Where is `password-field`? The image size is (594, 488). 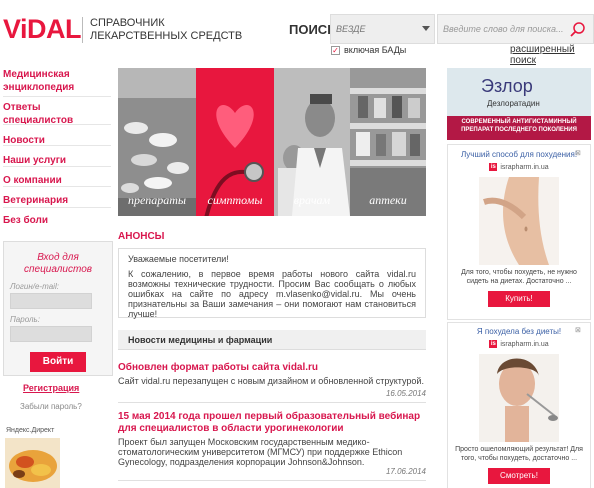
password-field is located at coordinates (51, 334).